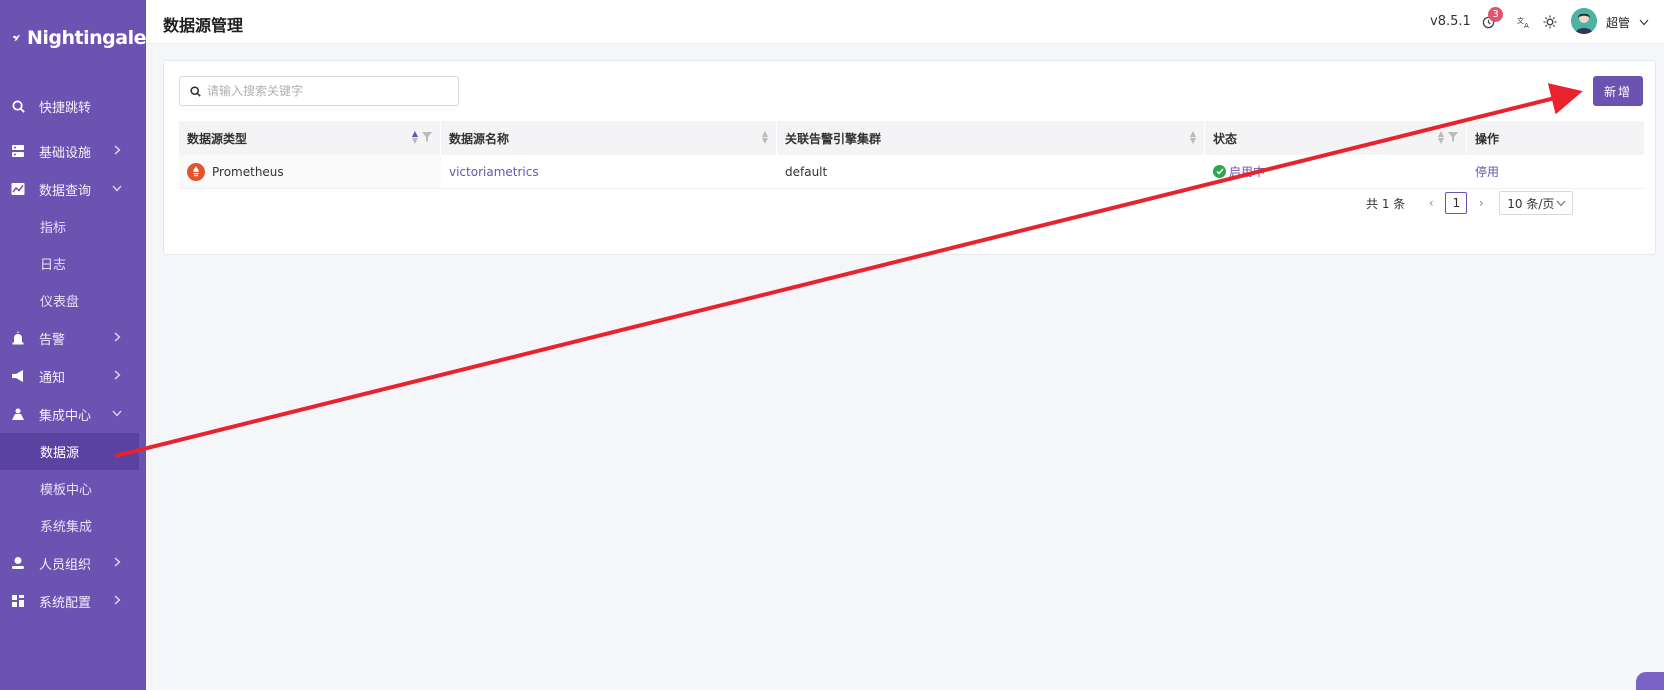  What do you see at coordinates (1520, 20) in the screenshot?
I see `svg-text: 文` at bounding box center [1520, 20].